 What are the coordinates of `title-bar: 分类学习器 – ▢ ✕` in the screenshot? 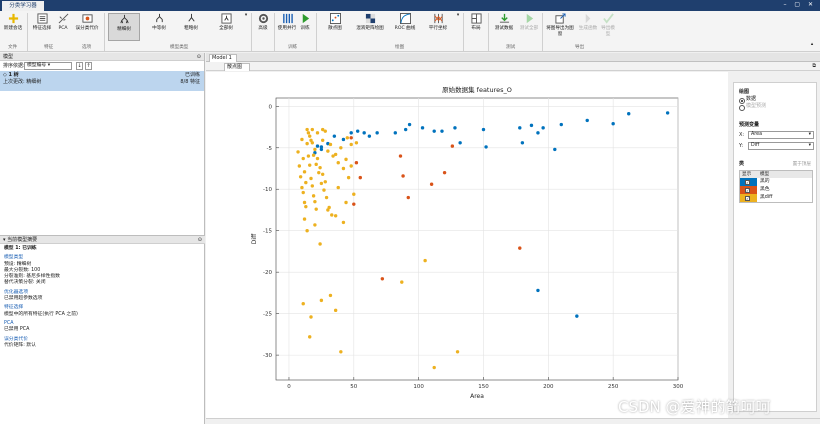 It's located at (410, 5).